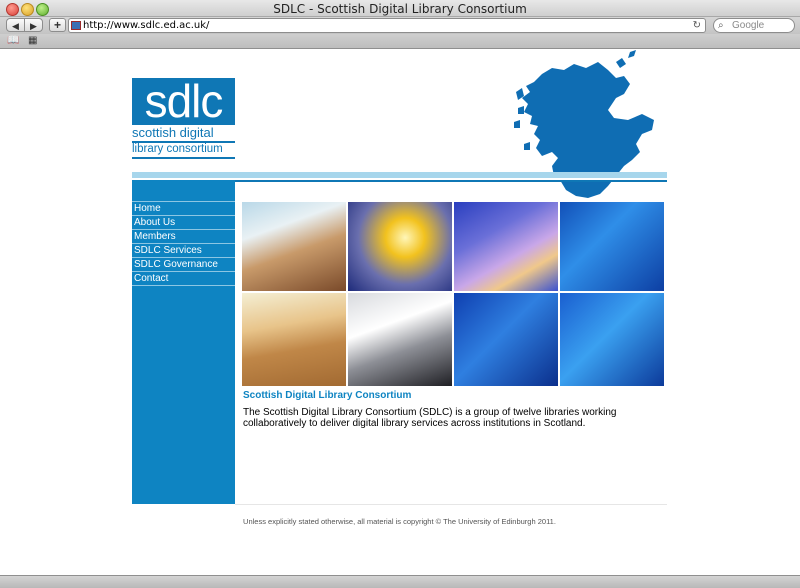  I want to click on back-button: ◀, so click(15, 25).